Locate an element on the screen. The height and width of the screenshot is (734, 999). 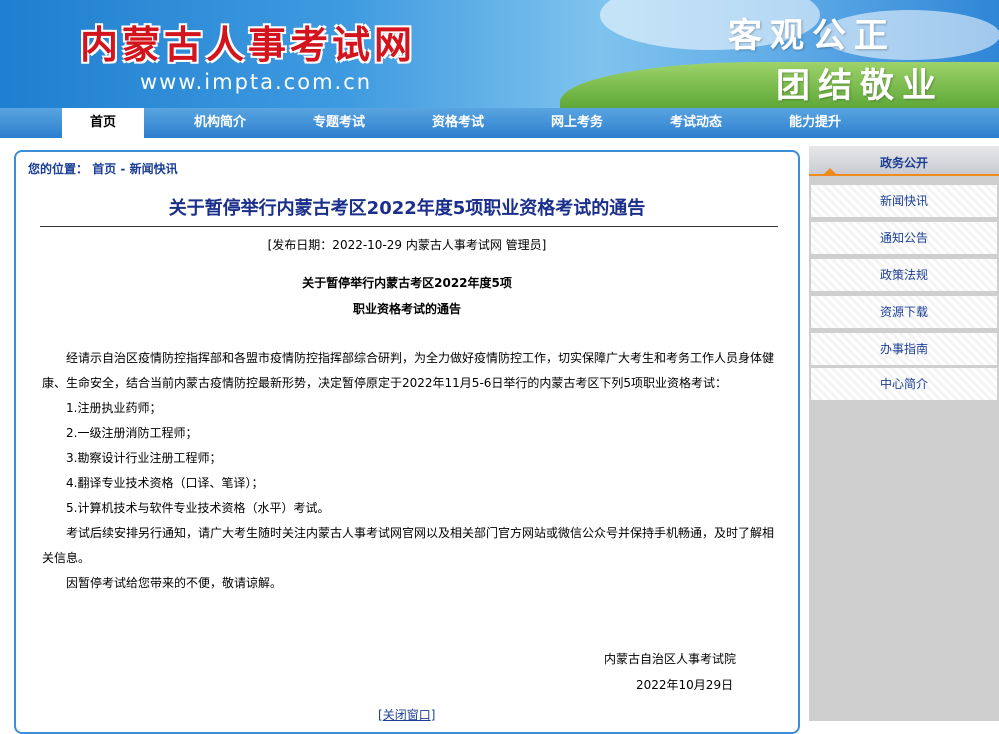
slogan-line1: 客观公正 is located at coordinates (812, 36).